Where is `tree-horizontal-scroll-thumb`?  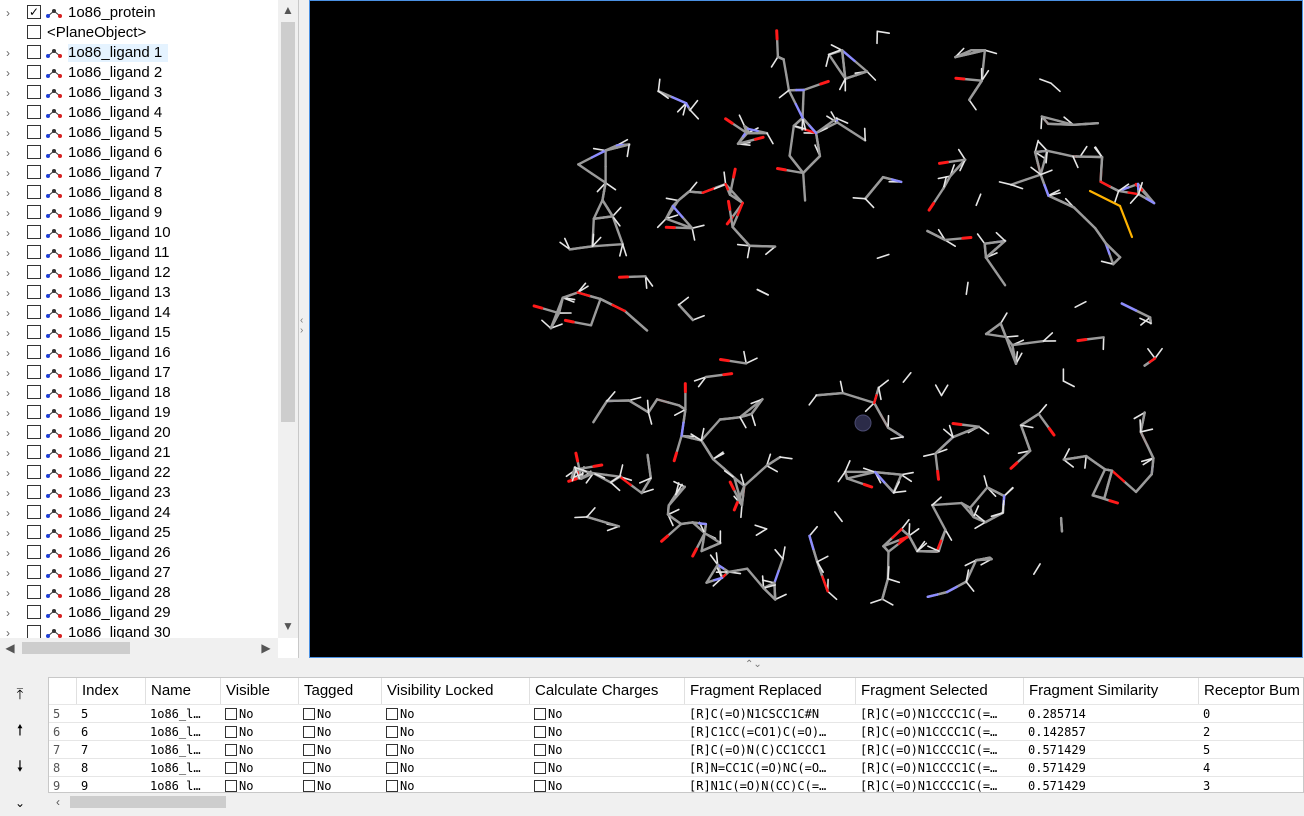
tree-horizontal-scroll-thumb is located at coordinates (76, 648).